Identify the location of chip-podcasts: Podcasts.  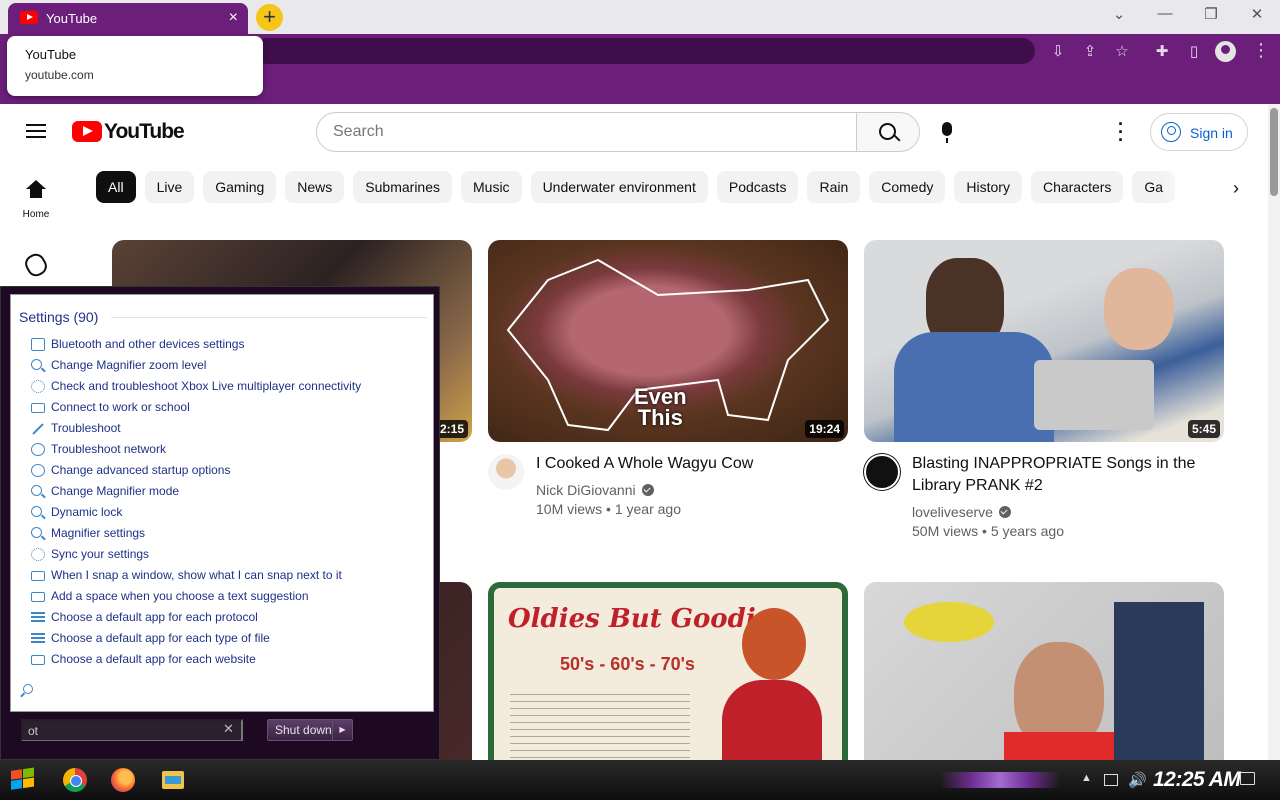
(757, 187).